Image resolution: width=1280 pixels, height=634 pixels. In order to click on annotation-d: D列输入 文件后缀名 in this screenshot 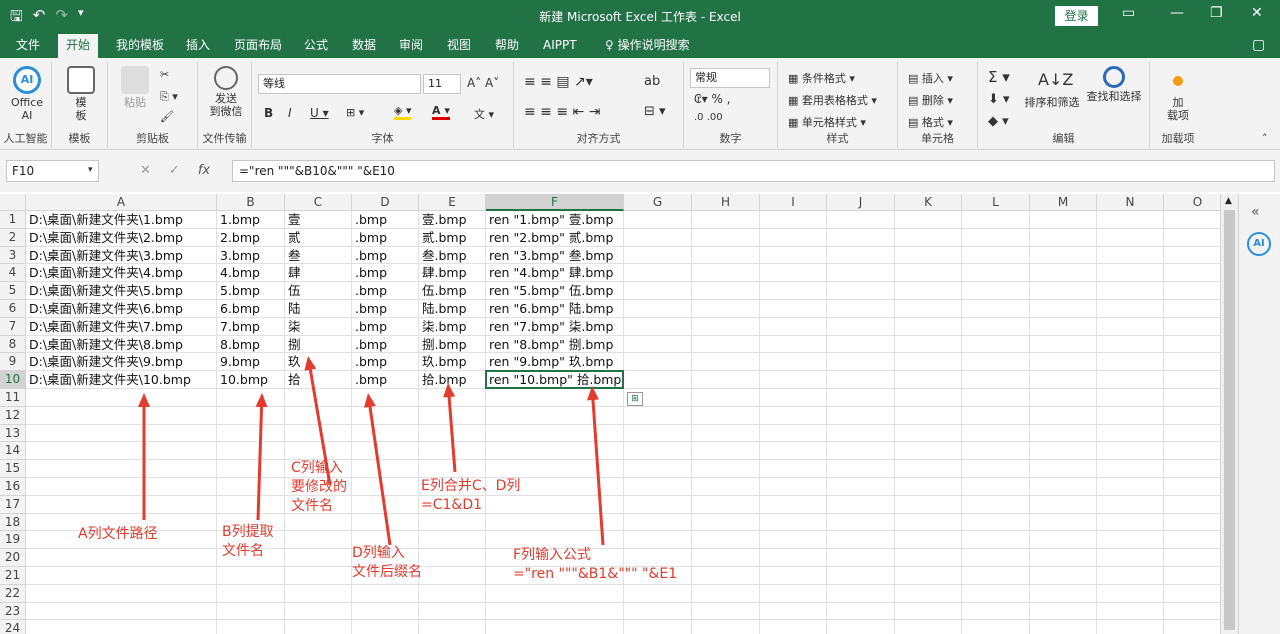, I will do `click(387, 562)`.